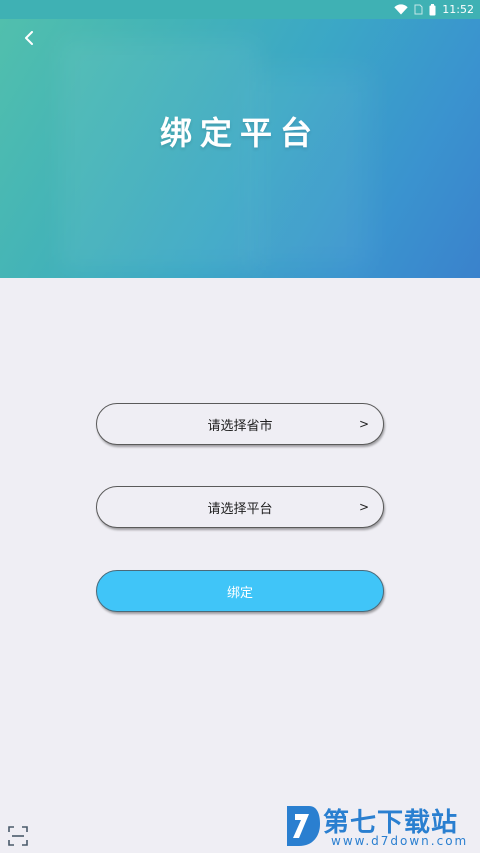 This screenshot has width=480, height=853. I want to click on bind-button: 绑定, so click(240, 591).